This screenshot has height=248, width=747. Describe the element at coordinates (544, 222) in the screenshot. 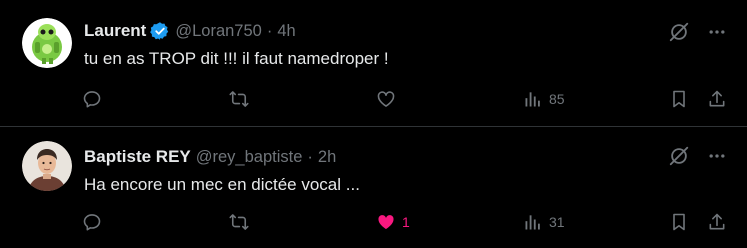

I see `views-button: 31` at that location.